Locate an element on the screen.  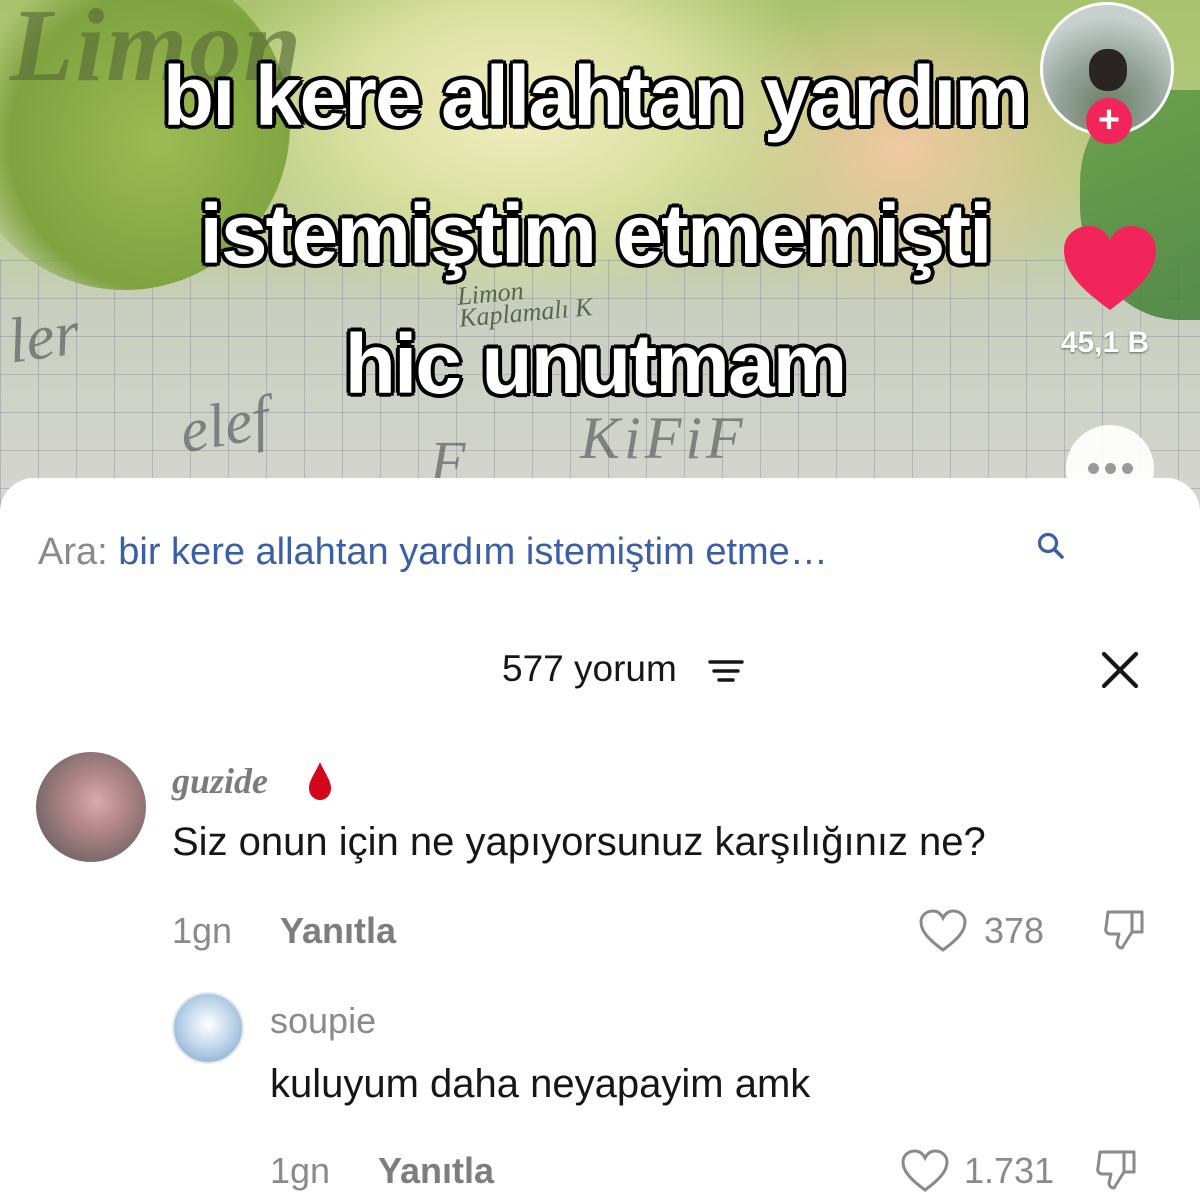
scribble-4: KiFiF is located at coordinates (663, 438).